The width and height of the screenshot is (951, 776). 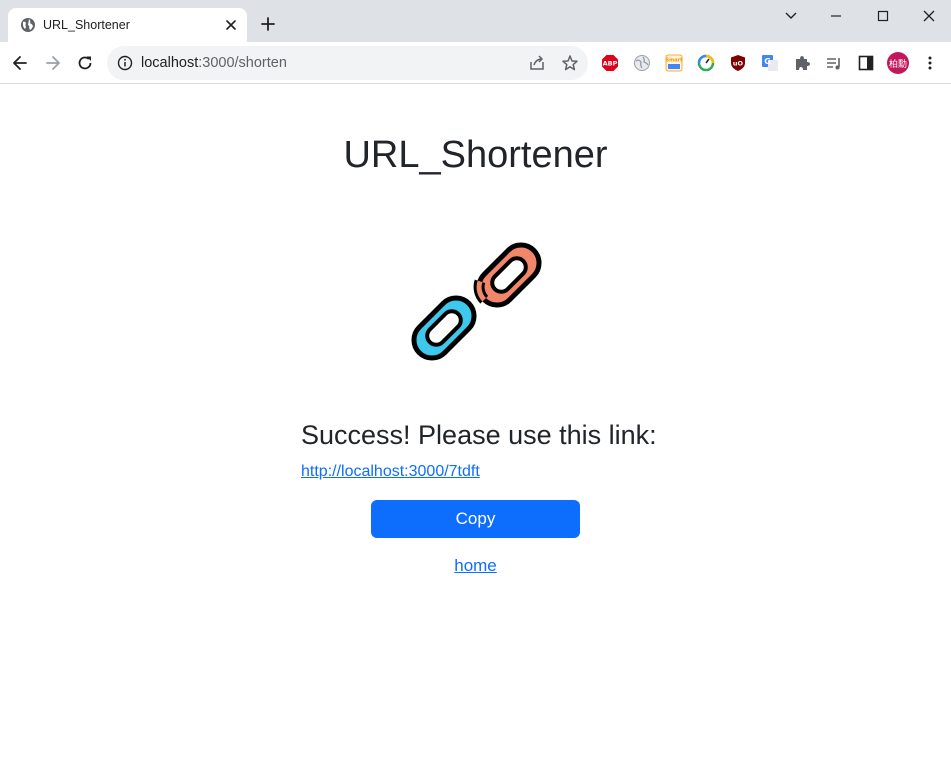 What do you see at coordinates (475, 519) in the screenshot?
I see `copy-button: Copy` at bounding box center [475, 519].